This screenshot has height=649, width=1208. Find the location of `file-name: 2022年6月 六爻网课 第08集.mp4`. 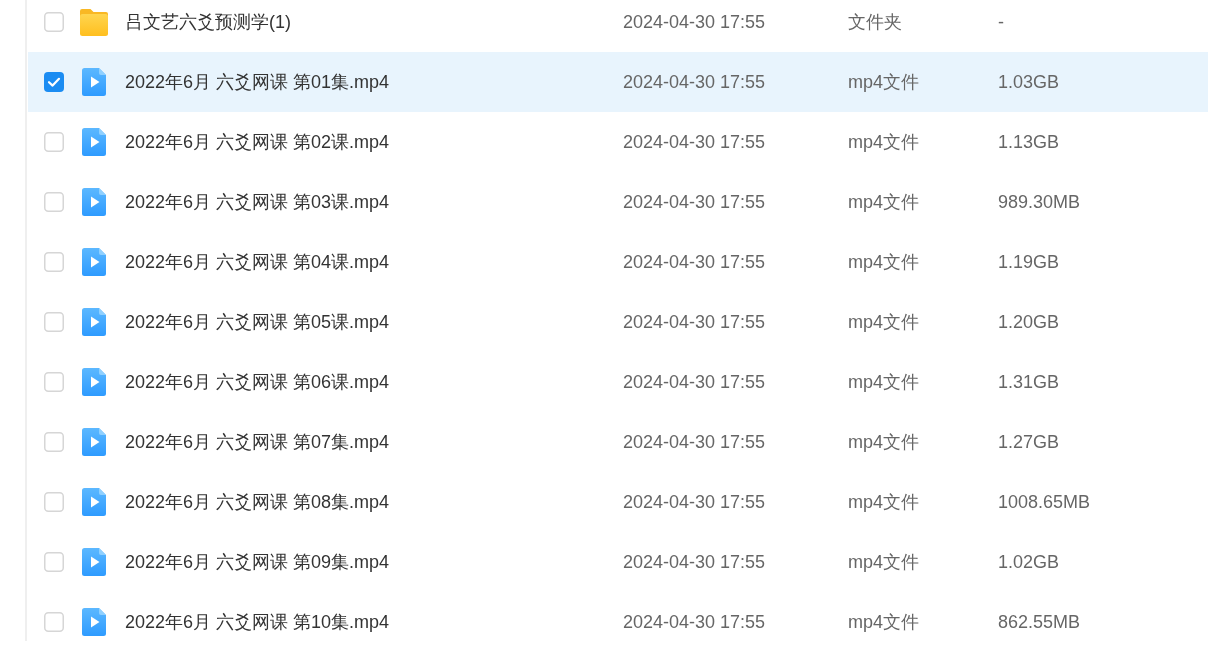

file-name: 2022年6月 六爻网课 第08集.mp4 is located at coordinates (257, 502).